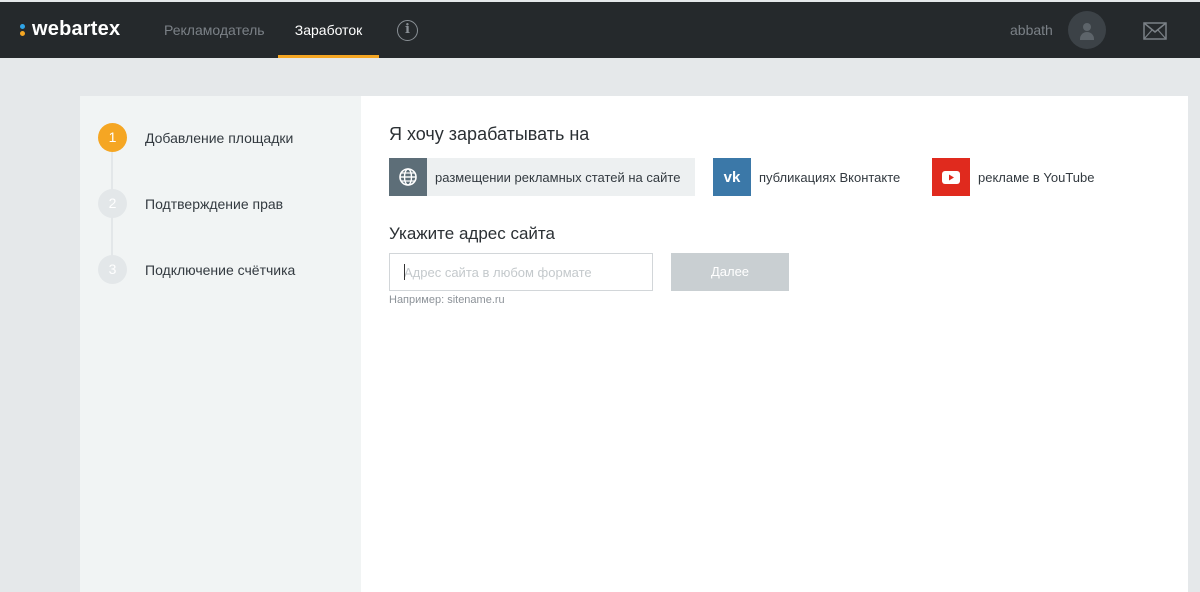 The width and height of the screenshot is (1200, 592). What do you see at coordinates (830, 177) in the screenshot?
I see `option-label: публикациях Вконтакте` at bounding box center [830, 177].